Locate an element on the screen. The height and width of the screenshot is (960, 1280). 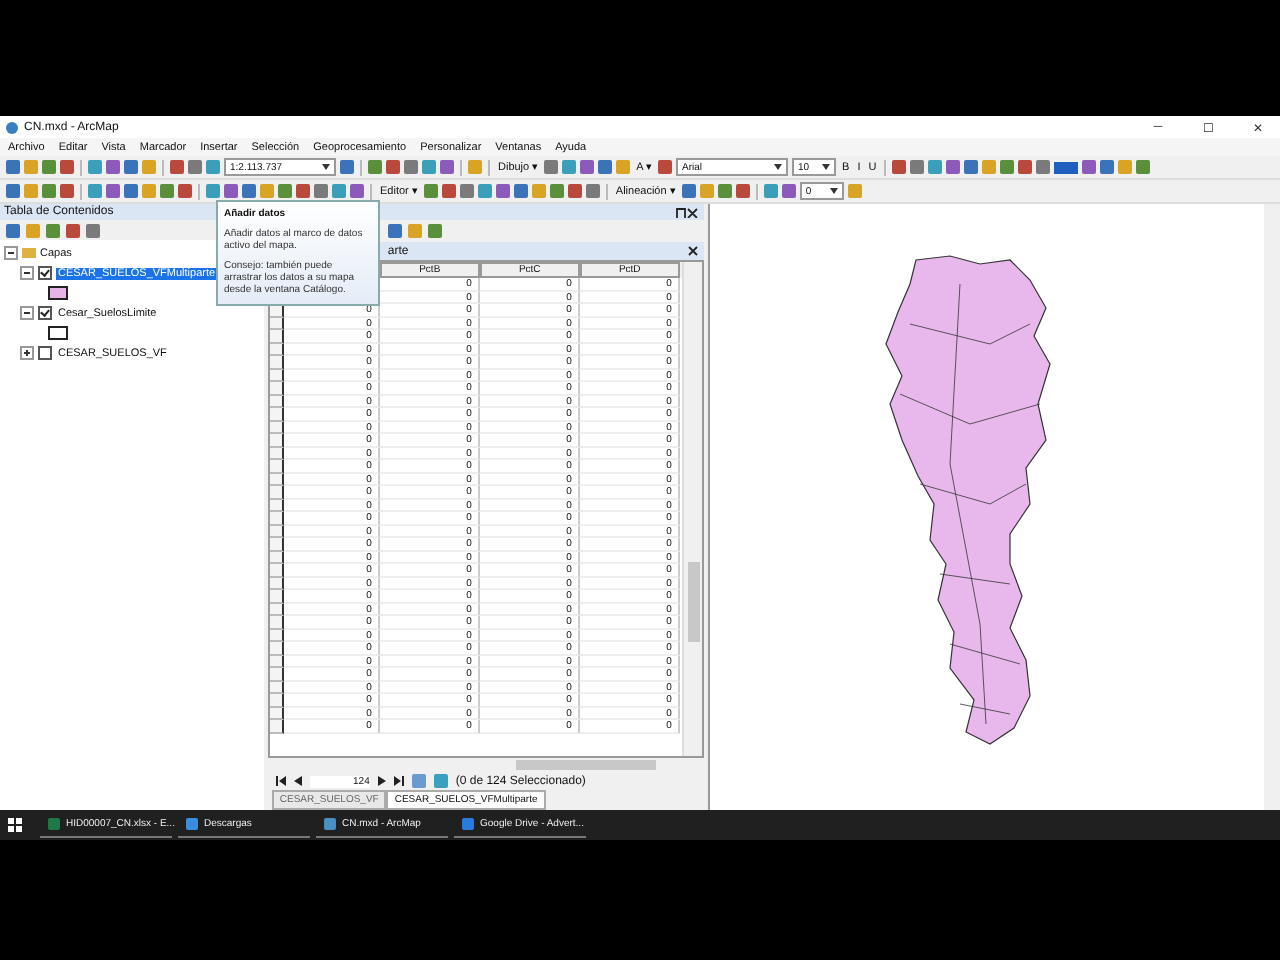
windows-icon is located at coordinates (15, 825).